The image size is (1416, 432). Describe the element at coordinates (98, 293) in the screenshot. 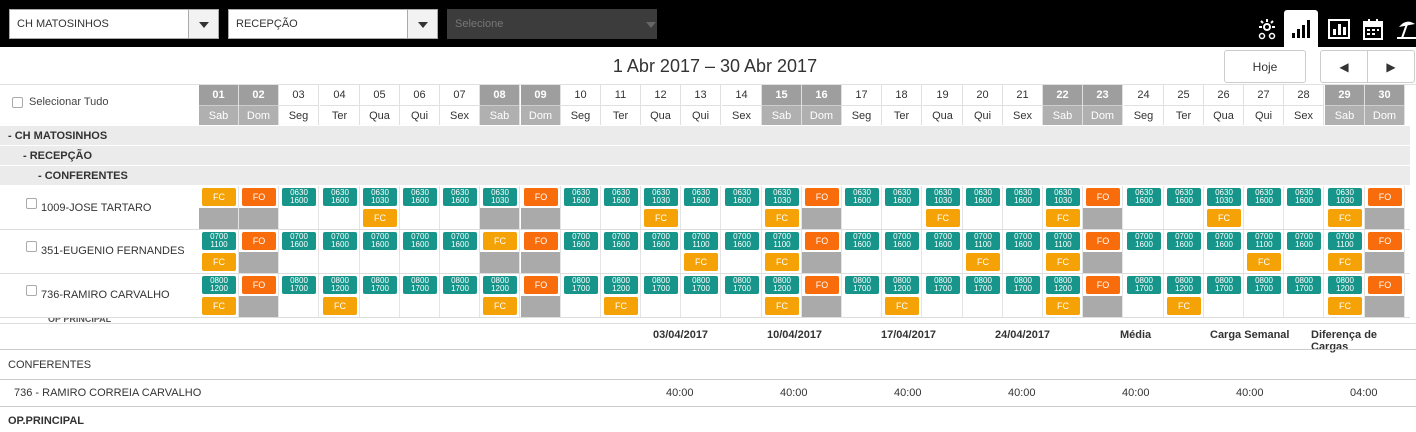

I see `employee-row-label: 736-RAMIRO CARVALHO` at that location.